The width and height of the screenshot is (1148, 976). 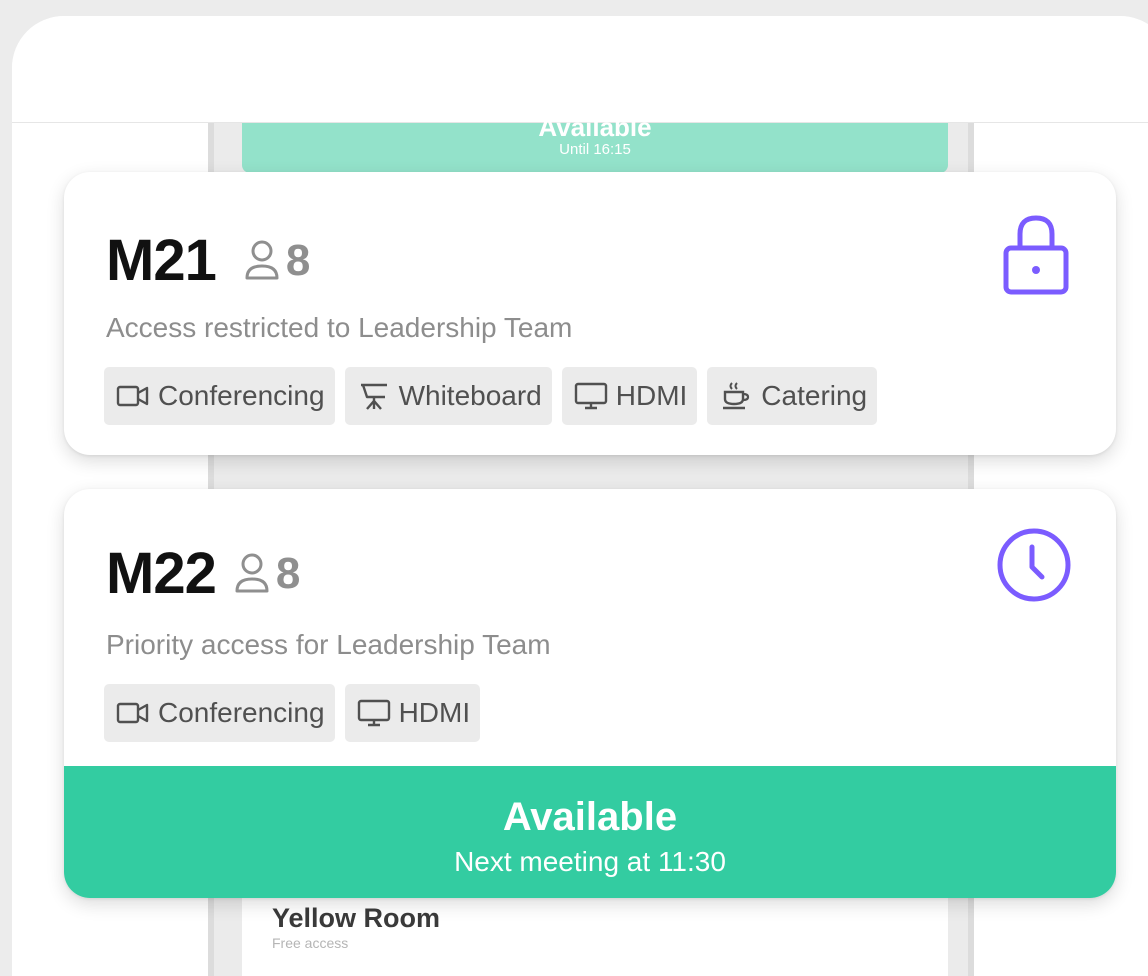 What do you see at coordinates (590, 861) in the screenshot?
I see `availability-subtitle: Next meeting at 11:30` at bounding box center [590, 861].